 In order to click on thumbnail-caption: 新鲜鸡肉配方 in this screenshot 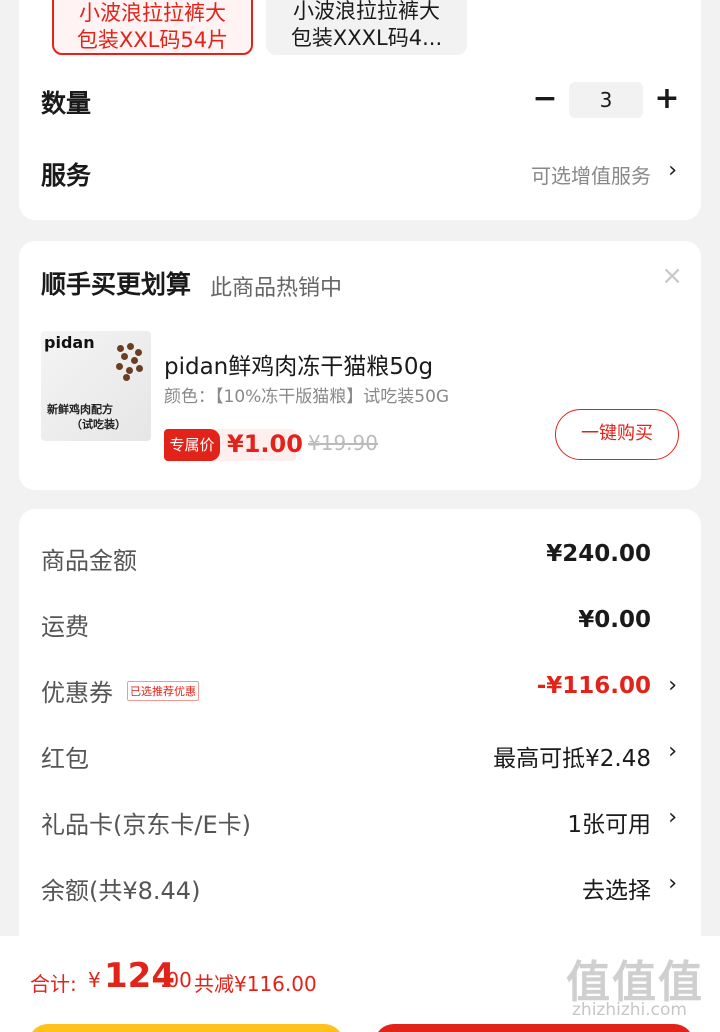, I will do `click(80, 409)`.